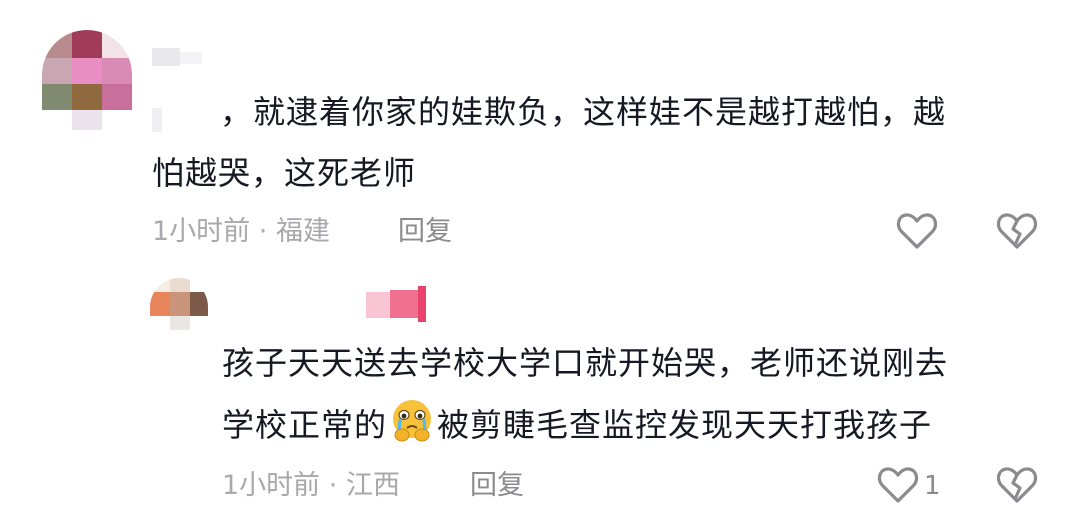 The height and width of the screenshot is (522, 1080). What do you see at coordinates (284, 173) in the screenshot?
I see `comment-text-line: 怕越哭，这死老师` at bounding box center [284, 173].